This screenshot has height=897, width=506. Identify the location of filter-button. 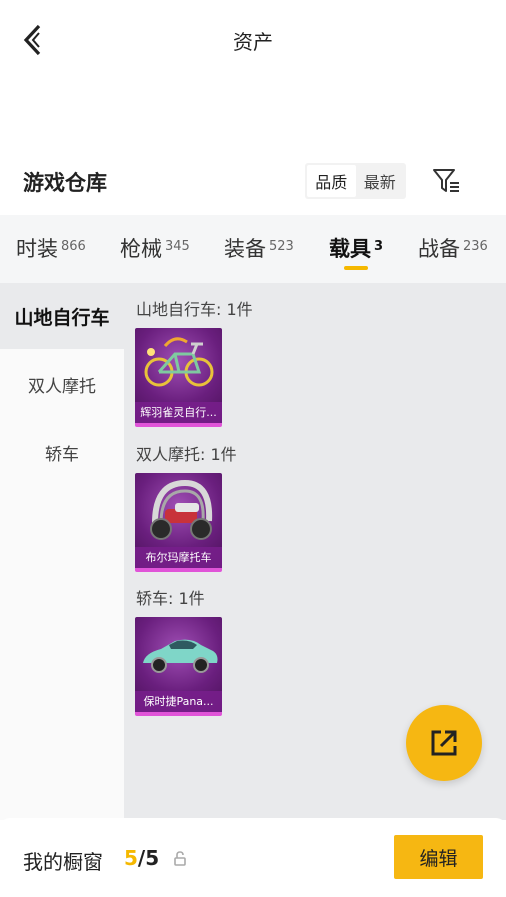
(446, 181).